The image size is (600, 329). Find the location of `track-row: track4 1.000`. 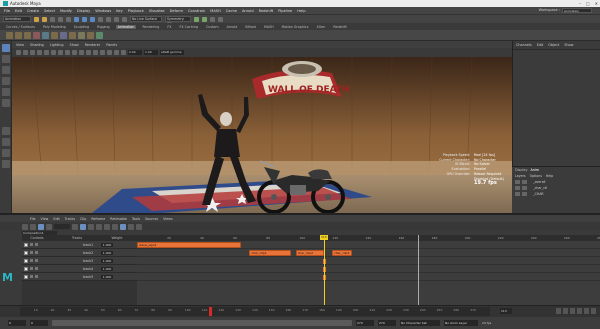

track-row: track4 1.000 is located at coordinates (79, 269).